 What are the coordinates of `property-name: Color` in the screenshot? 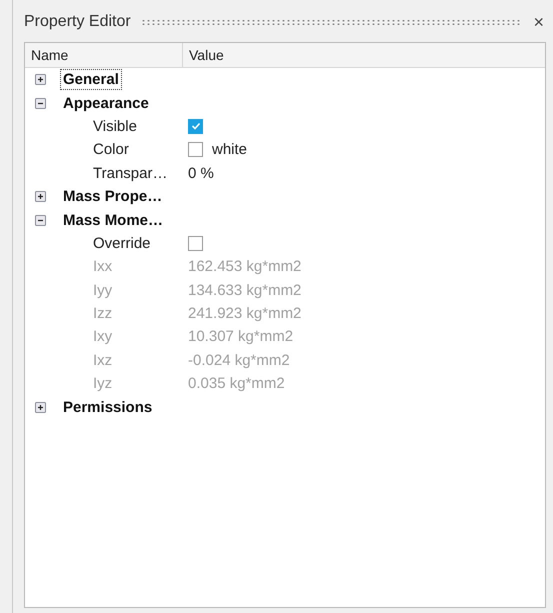 It's located at (110, 149).